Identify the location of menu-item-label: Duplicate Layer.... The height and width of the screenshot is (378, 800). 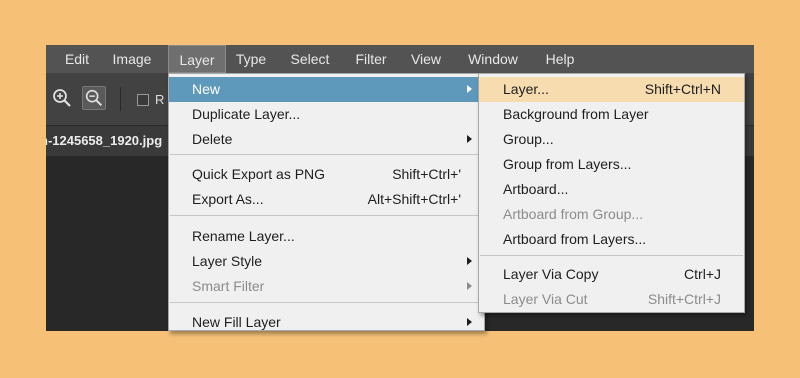
(246, 114).